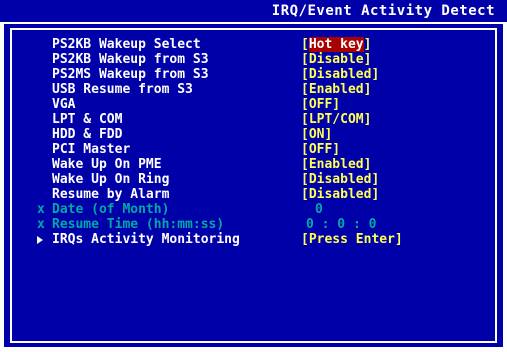 Image resolution: width=507 pixels, height=352 pixels. Describe the element at coordinates (253, 119) in the screenshot. I see `setting-lpt-com: LPT & COM [LPT/COM]` at that location.